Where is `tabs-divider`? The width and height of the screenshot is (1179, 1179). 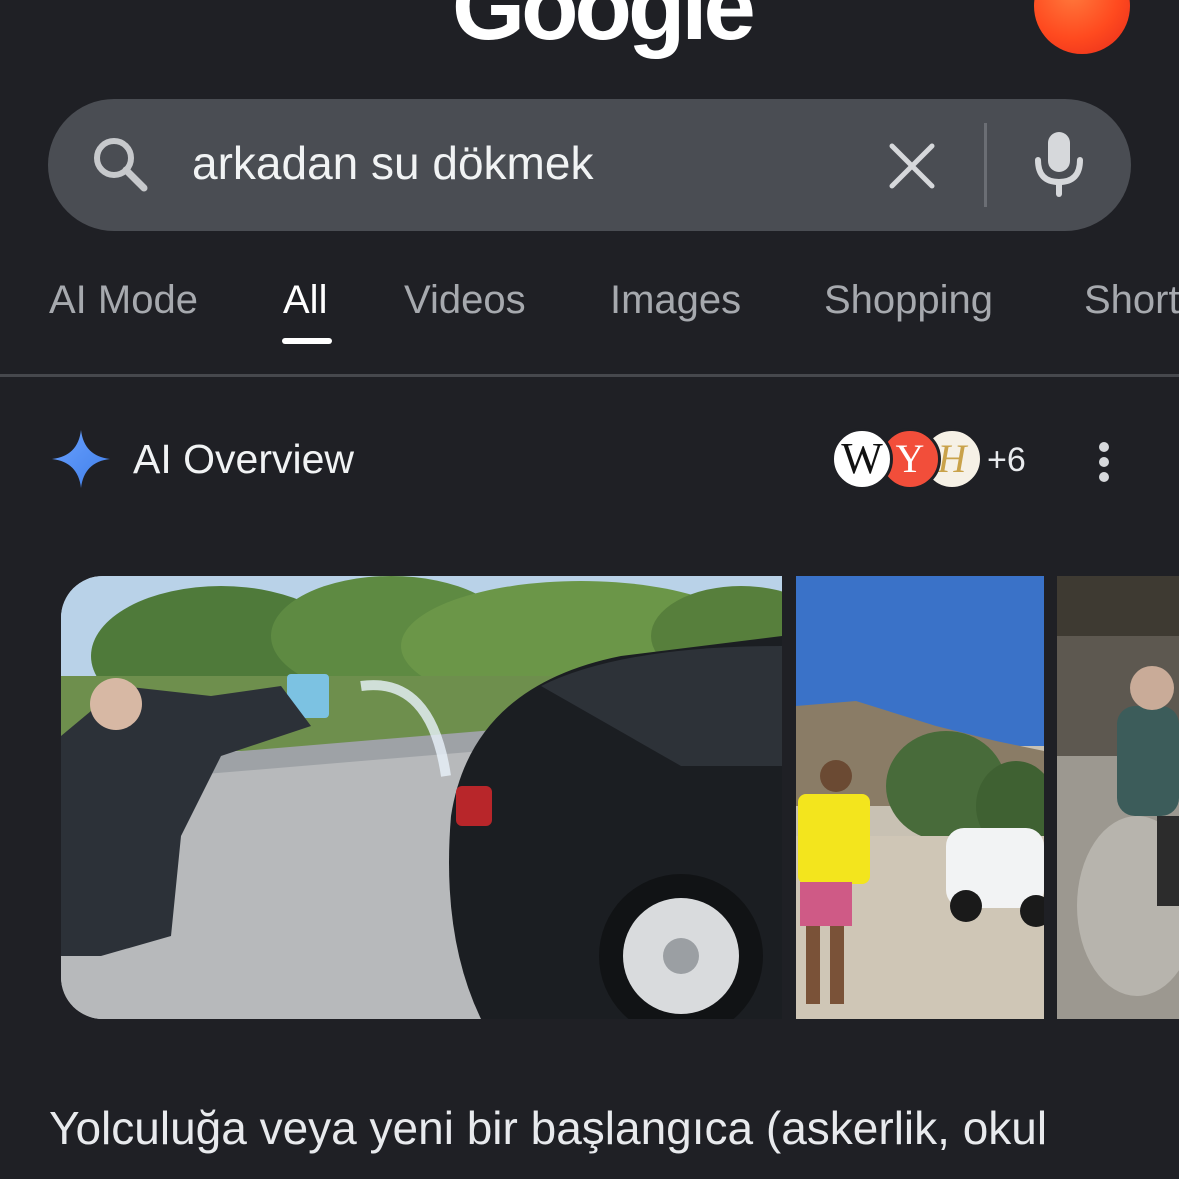 tabs-divider is located at coordinates (589, 375).